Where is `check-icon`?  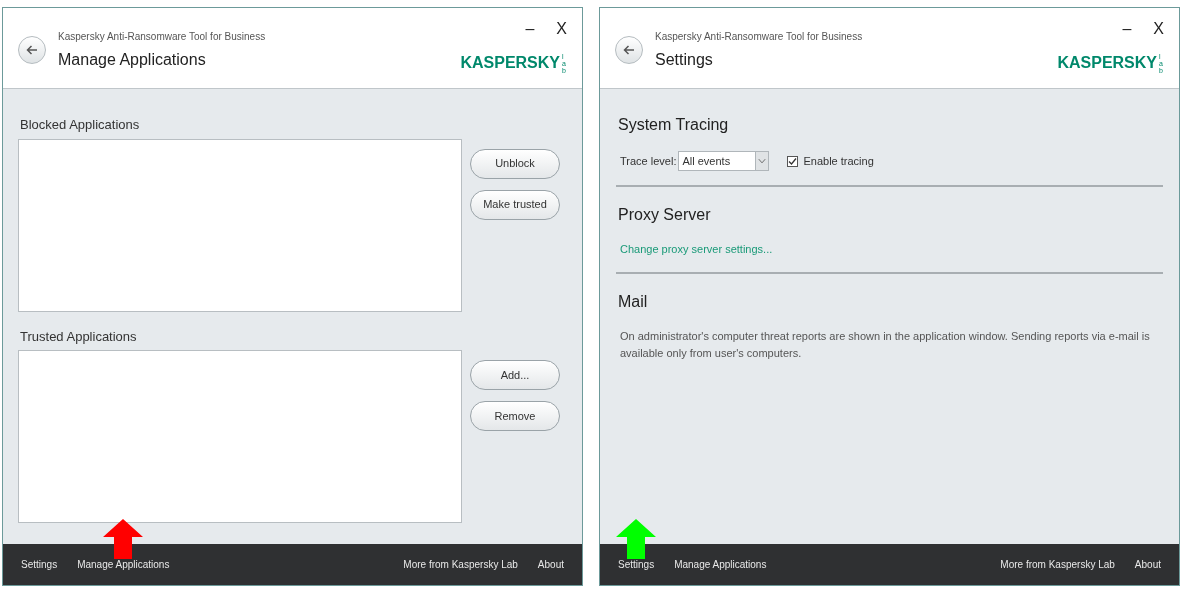
check-icon is located at coordinates (793, 161).